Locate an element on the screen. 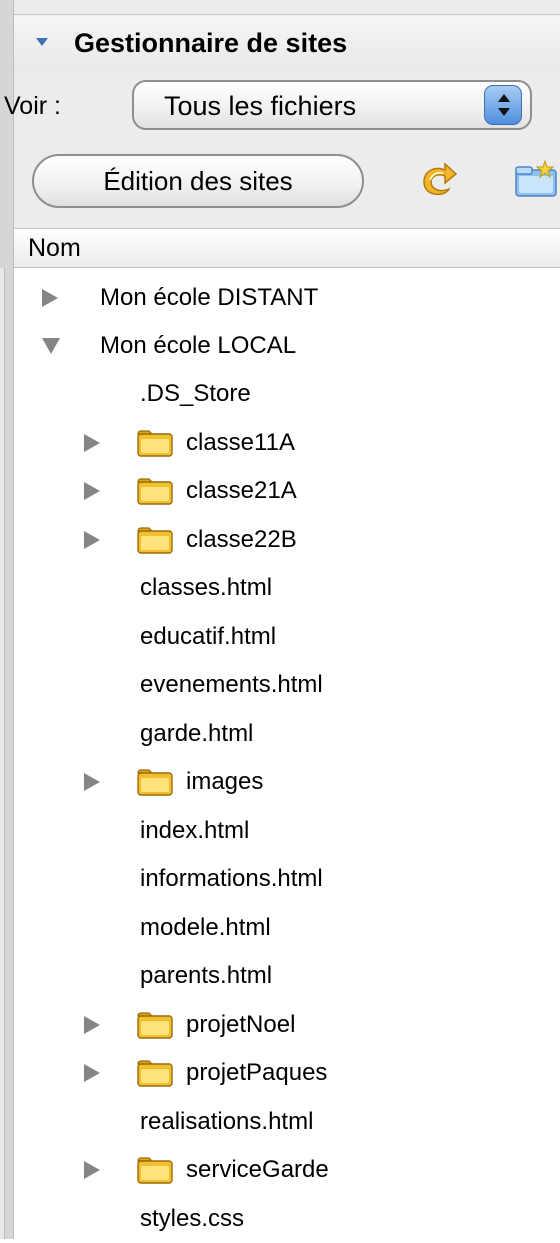  tree-item-label: realisations.html is located at coordinates (227, 1121).